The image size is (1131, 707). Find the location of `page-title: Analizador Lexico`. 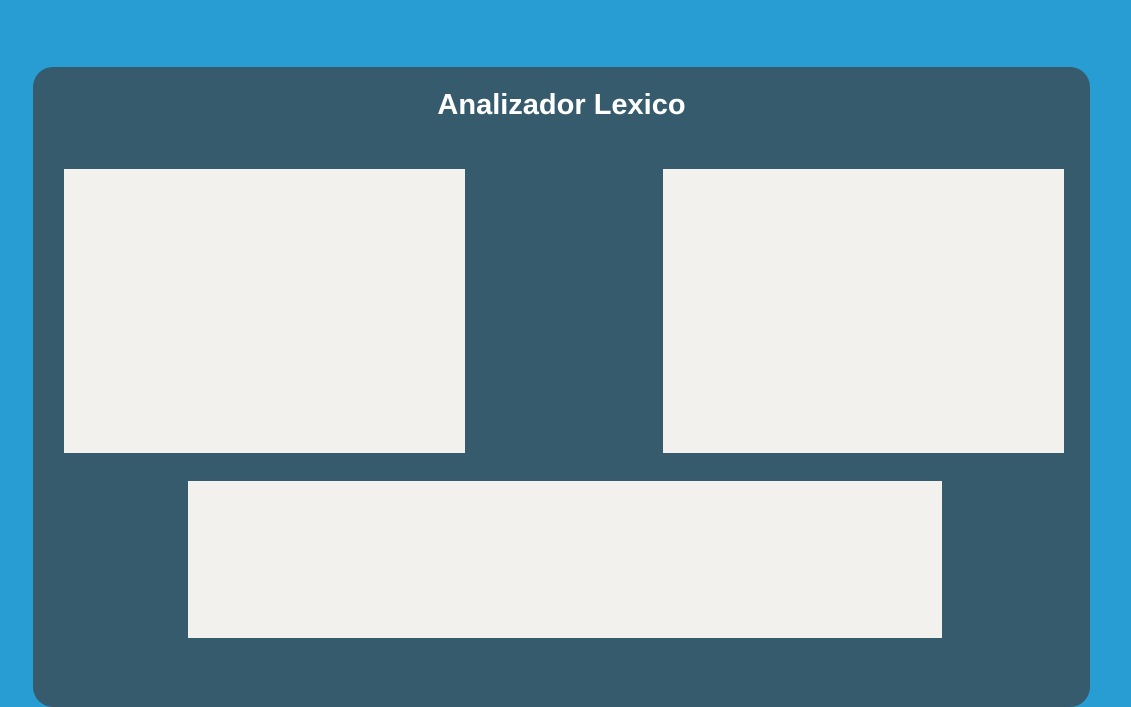

page-title: Analizador Lexico is located at coordinates (561, 105).